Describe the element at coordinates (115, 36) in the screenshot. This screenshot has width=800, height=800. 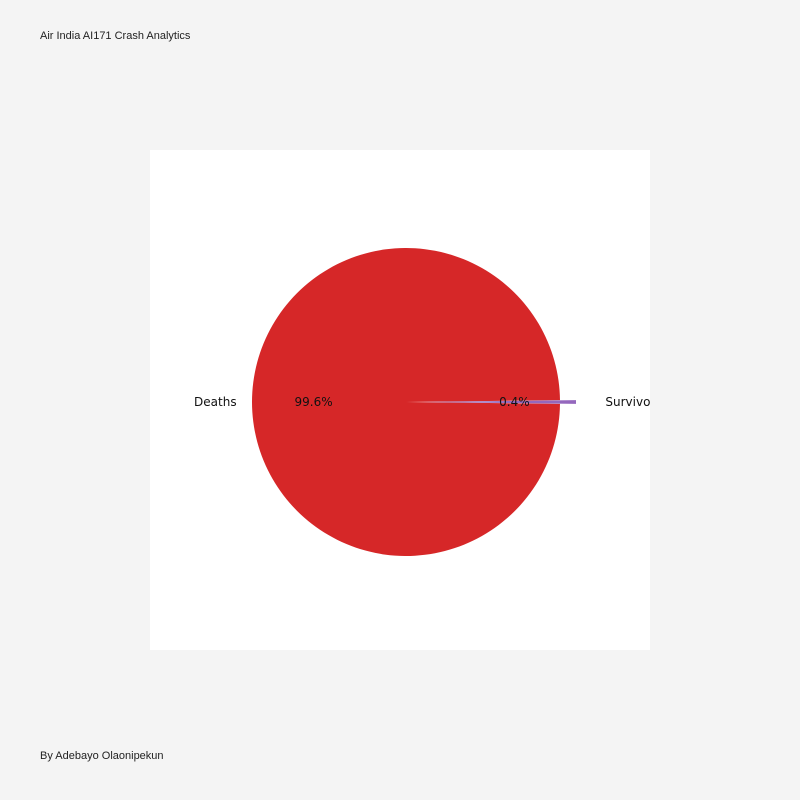
I see `page-title: Air India AI171 Crash Analytics` at that location.